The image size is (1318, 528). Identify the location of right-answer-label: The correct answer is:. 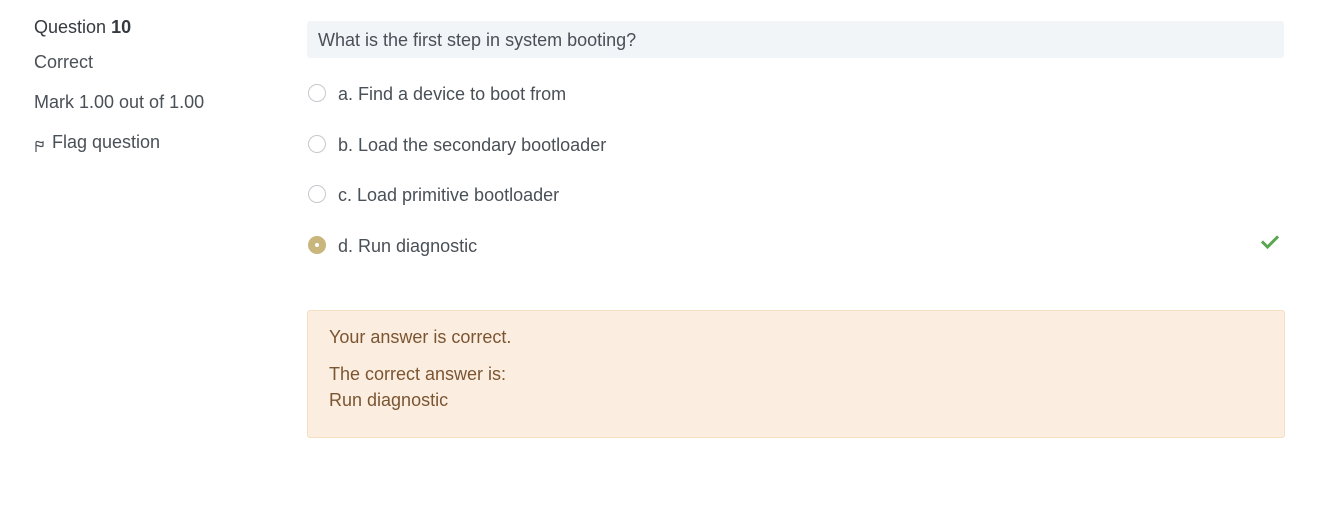
(418, 374).